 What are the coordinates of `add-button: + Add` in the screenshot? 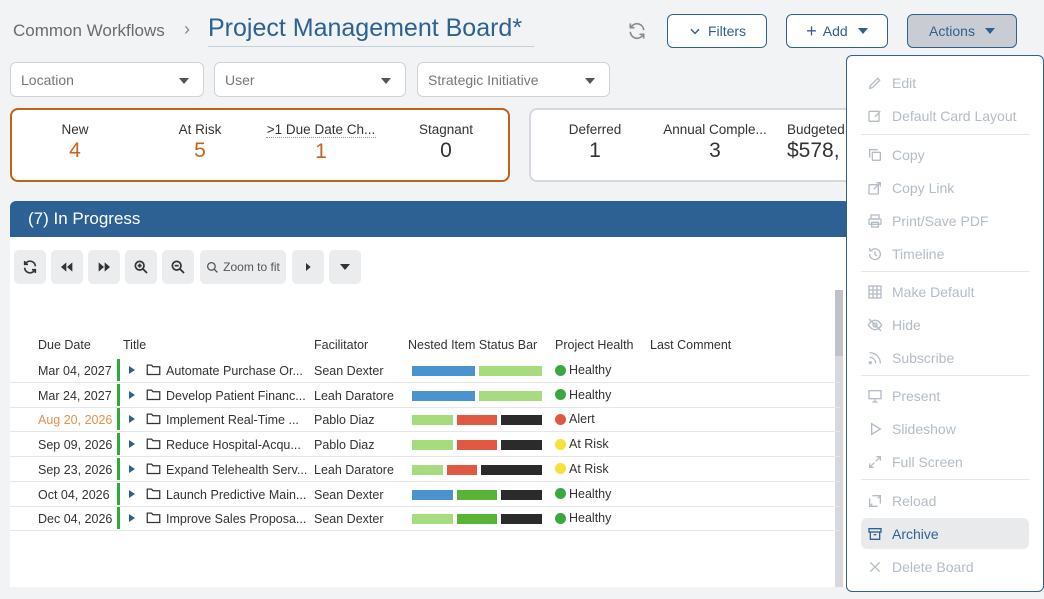 It's located at (837, 31).